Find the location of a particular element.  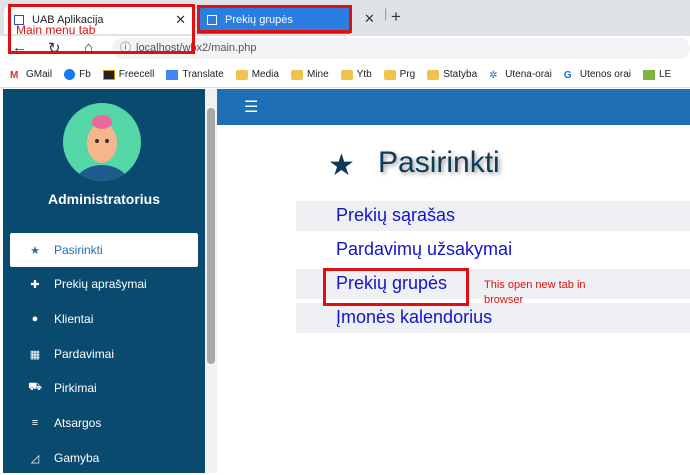

sidebar-item-label: Klientai is located at coordinates (74, 319).